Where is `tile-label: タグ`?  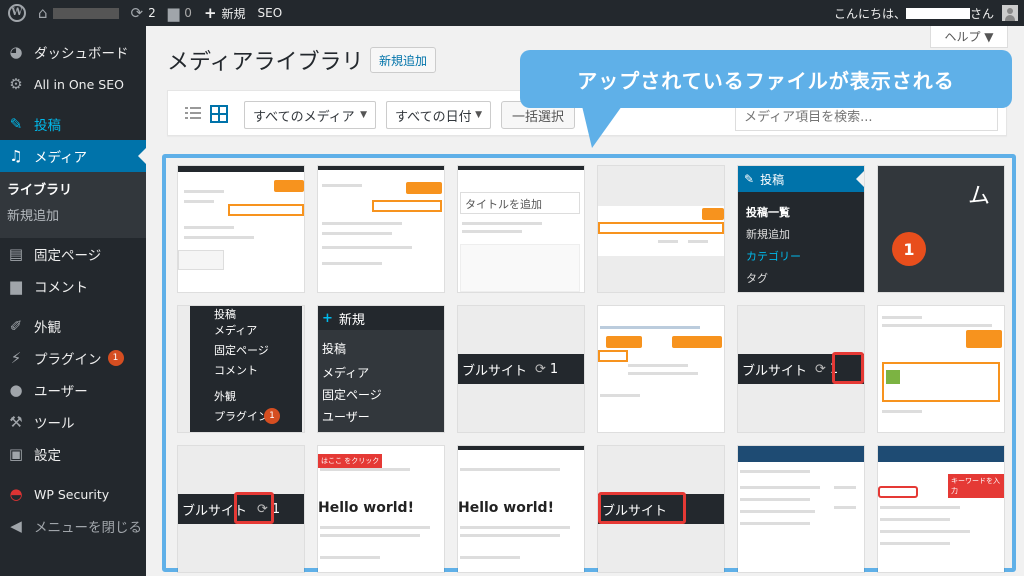
tile-label: タグ is located at coordinates (757, 278).